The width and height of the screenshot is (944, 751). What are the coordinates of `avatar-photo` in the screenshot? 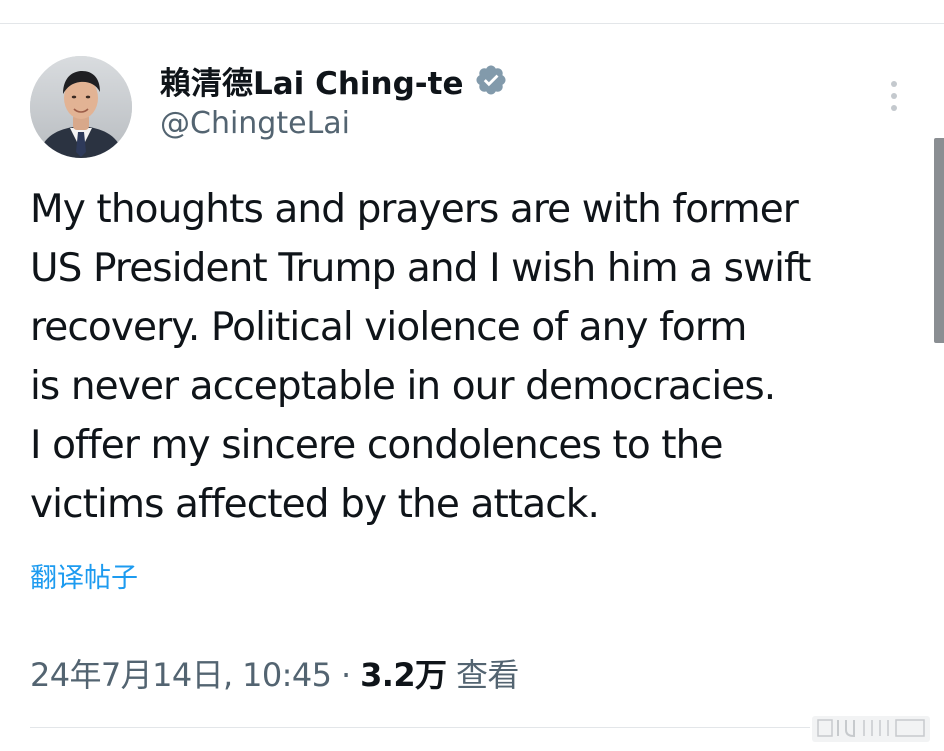 It's located at (81, 107).